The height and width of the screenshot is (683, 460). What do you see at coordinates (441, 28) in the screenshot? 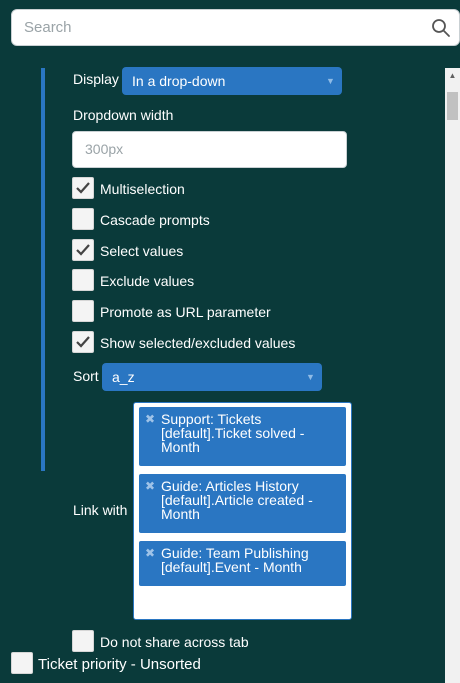
I see `search-icon` at bounding box center [441, 28].